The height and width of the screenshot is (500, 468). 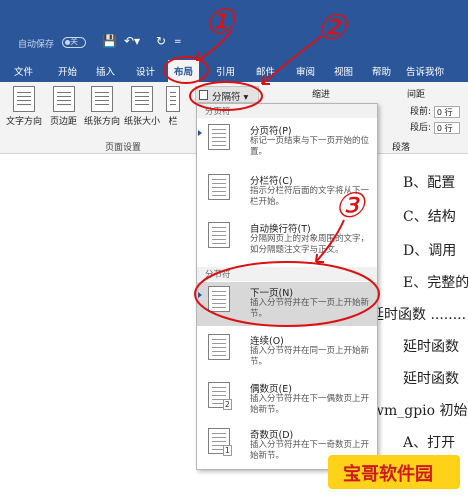 What do you see at coordinates (226, 96) in the screenshot?
I see `circle-breaks-button` at bounding box center [226, 96].